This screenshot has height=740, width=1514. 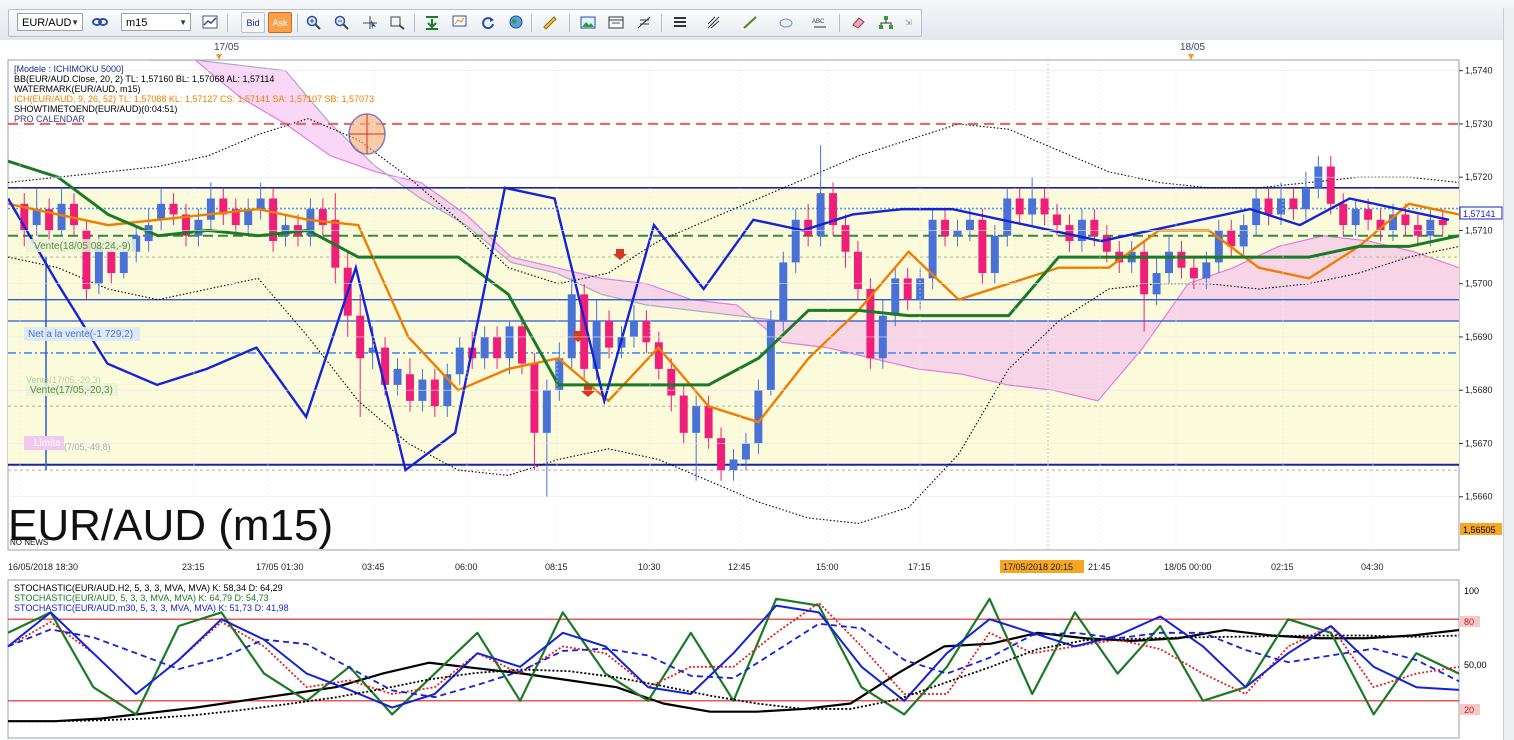 I want to click on more-icon: ⇲, so click(x=908, y=22).